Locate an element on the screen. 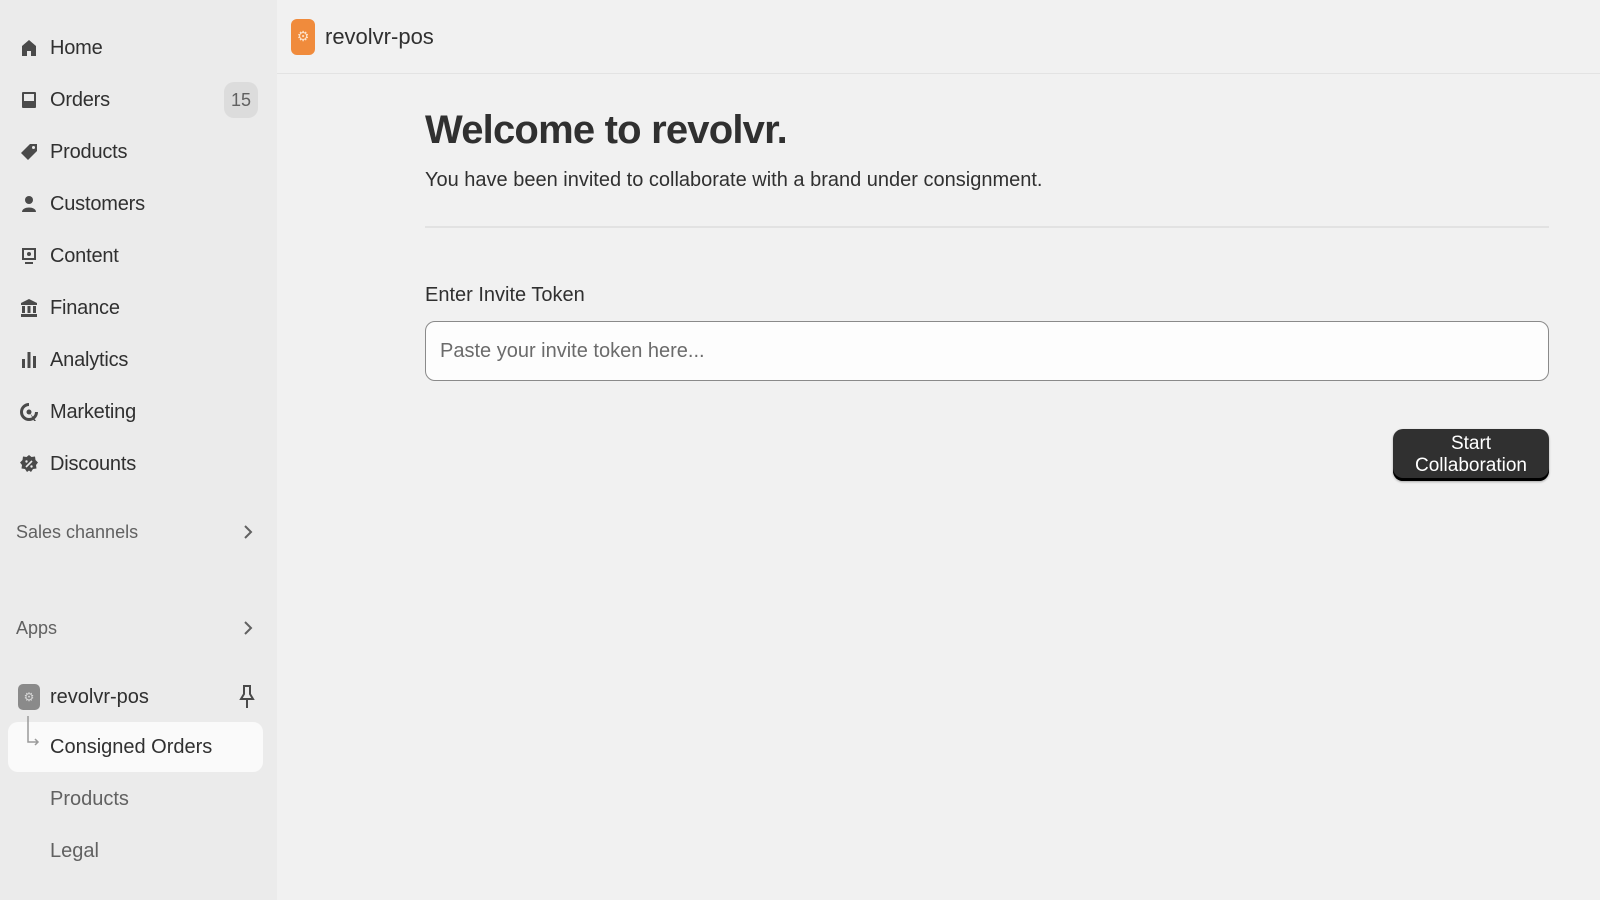  orders-icon is located at coordinates (29, 100).